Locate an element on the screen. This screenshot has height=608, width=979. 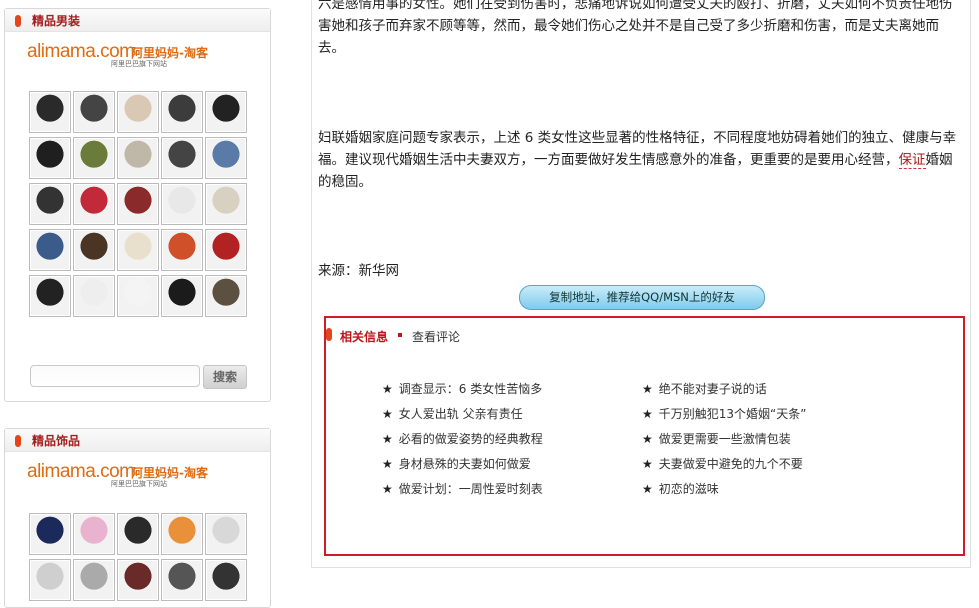
related-link: ★ 夫妻做爱中避免的九个不要 is located at coordinates (722, 463).